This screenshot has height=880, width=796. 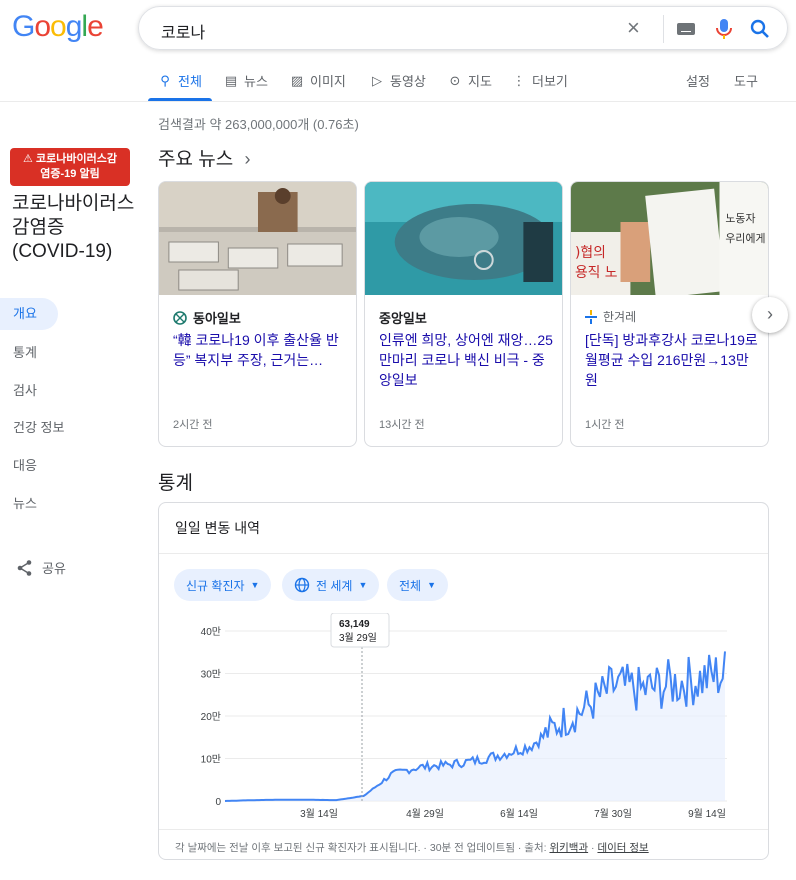 What do you see at coordinates (605, 425) in the screenshot?
I see `news-time: 1시간 전` at bounding box center [605, 425].